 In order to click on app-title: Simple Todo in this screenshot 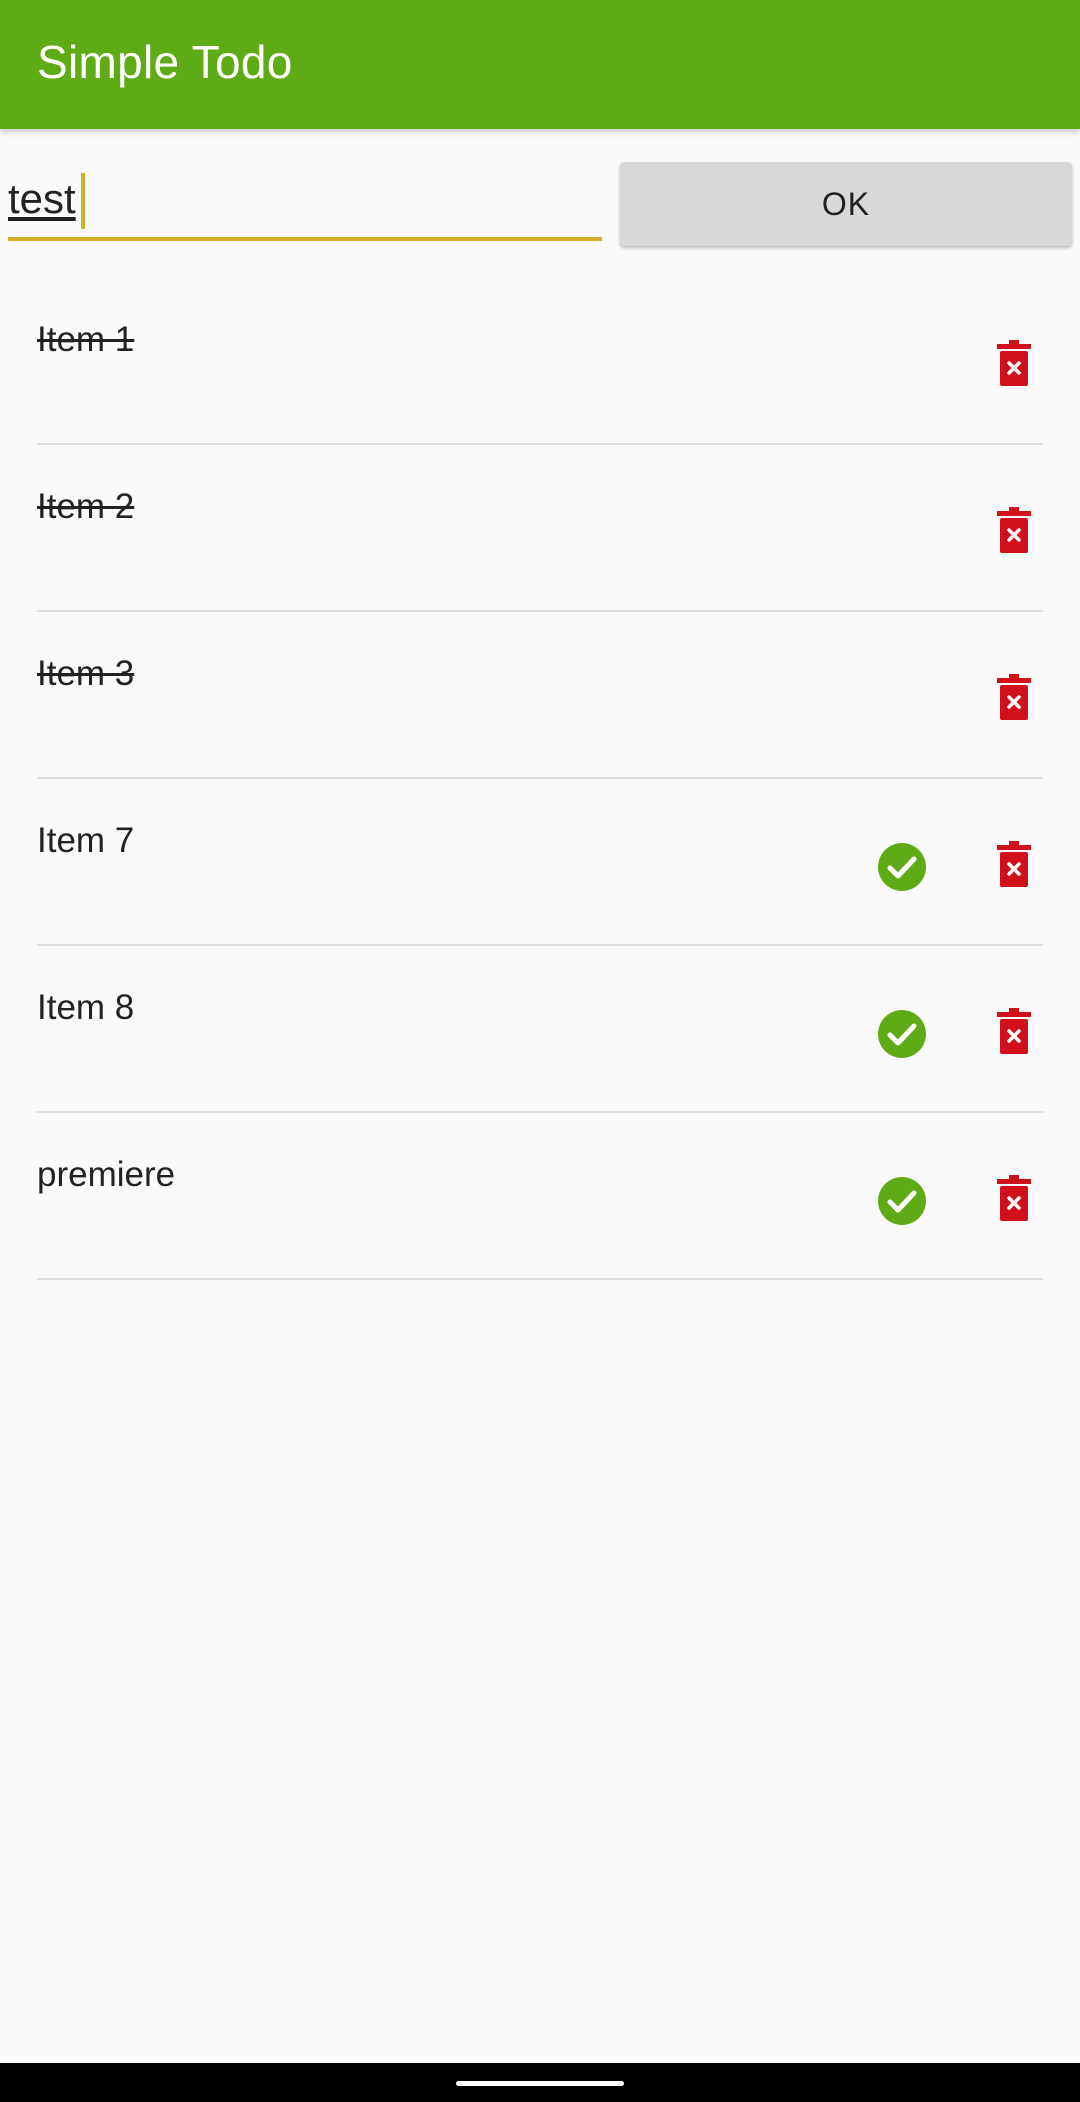, I will do `click(165, 62)`.